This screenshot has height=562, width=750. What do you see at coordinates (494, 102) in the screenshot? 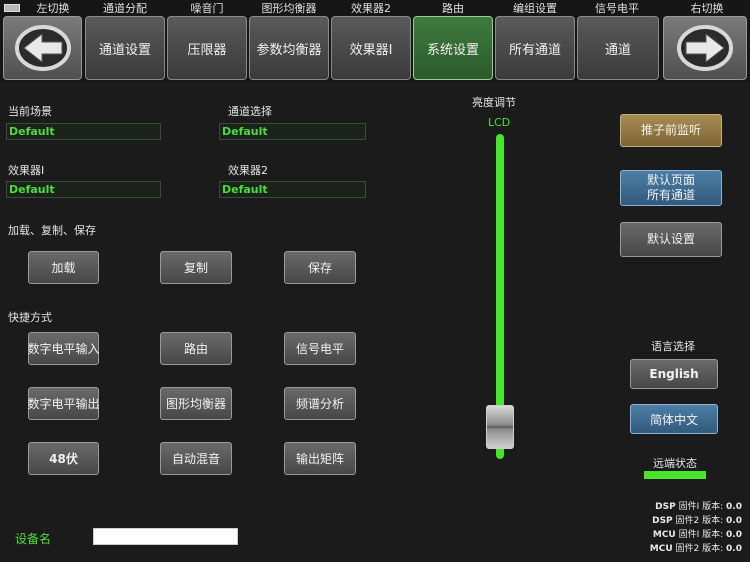
I see `brightness-title: 亮度调节` at bounding box center [494, 102].